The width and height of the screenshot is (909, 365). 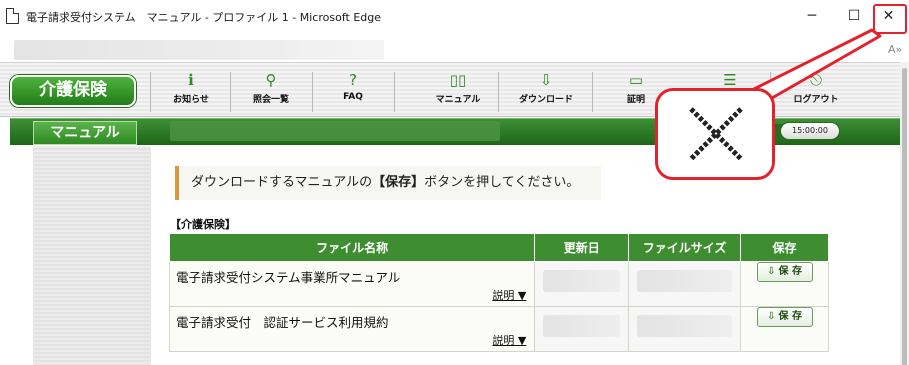 What do you see at coordinates (816, 80) in the screenshot?
I see `logout-icon: ⎋` at bounding box center [816, 80].